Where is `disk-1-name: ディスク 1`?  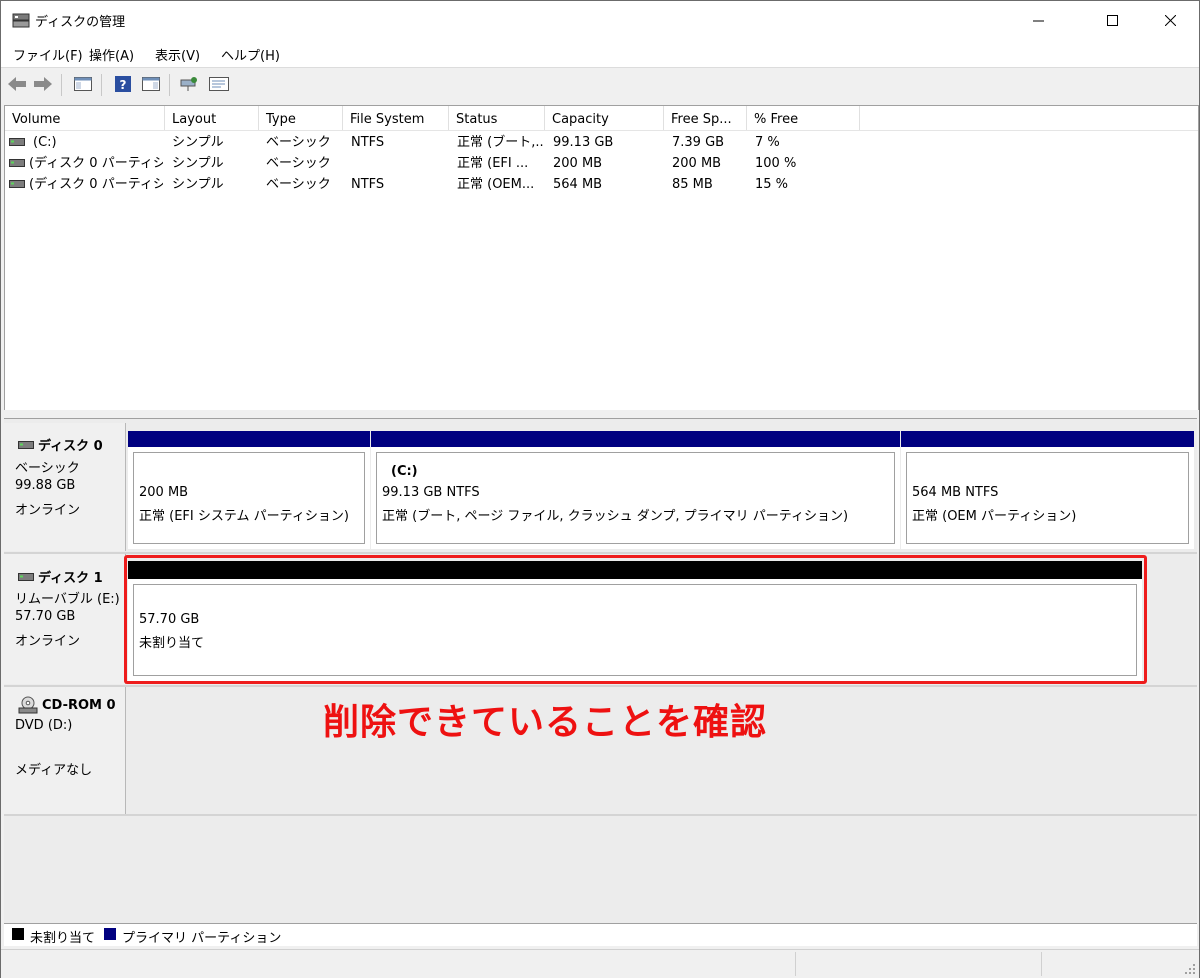 disk-1-name: ディスク 1 is located at coordinates (60, 576).